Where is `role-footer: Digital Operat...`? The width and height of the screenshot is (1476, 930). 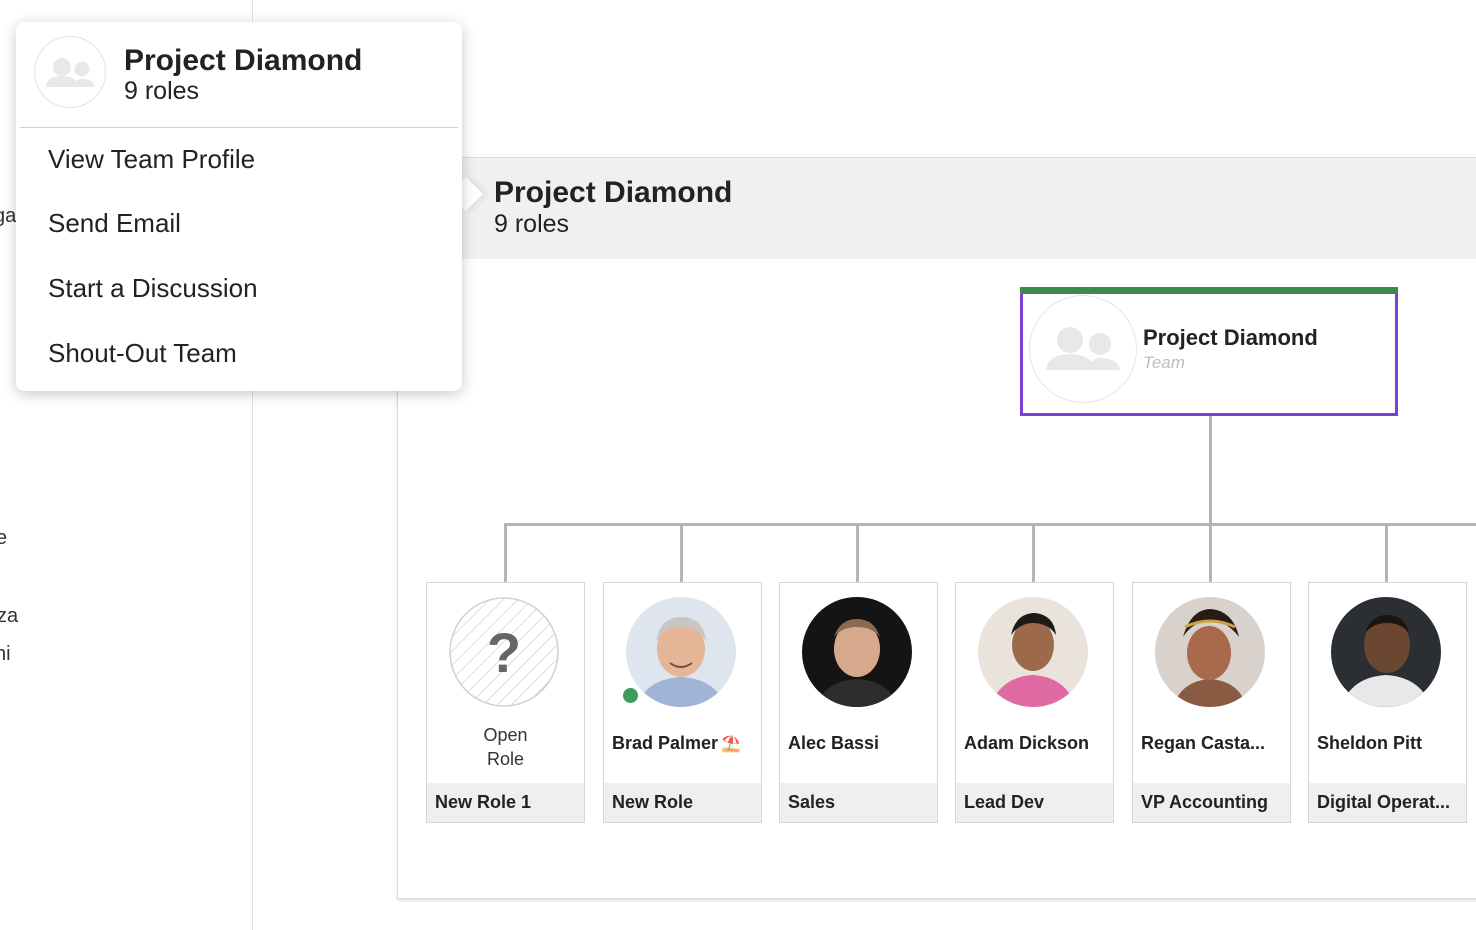 role-footer: Digital Operat... is located at coordinates (1387, 802).